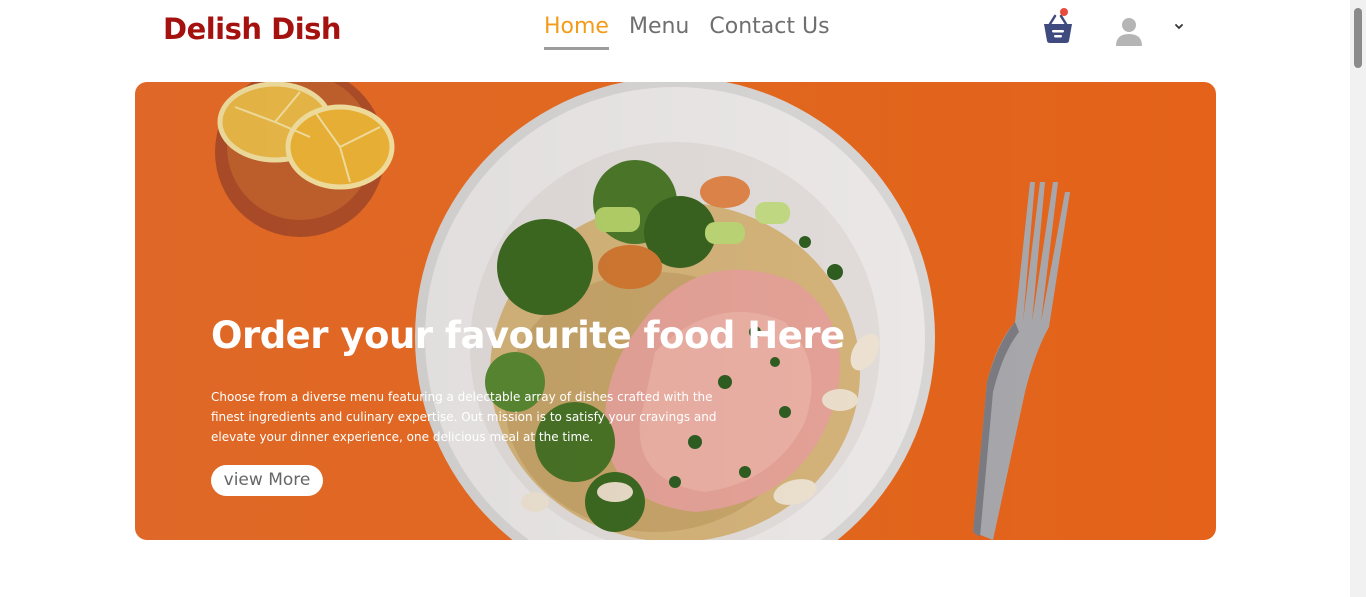 This screenshot has width=1366, height=597. I want to click on scrollbar-thumb, so click(1358, 38).